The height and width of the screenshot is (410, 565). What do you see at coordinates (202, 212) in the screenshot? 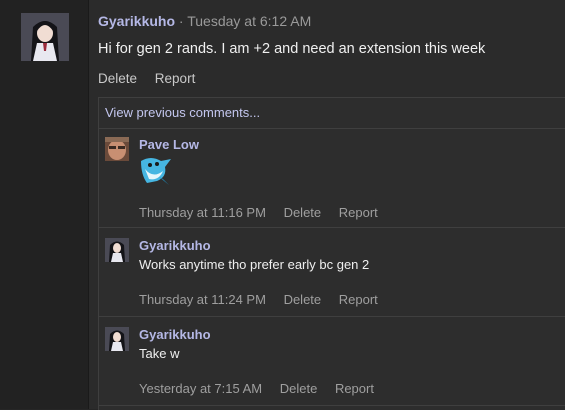
I see `comment-timestamp: Thursday at 11:16 PM` at bounding box center [202, 212].